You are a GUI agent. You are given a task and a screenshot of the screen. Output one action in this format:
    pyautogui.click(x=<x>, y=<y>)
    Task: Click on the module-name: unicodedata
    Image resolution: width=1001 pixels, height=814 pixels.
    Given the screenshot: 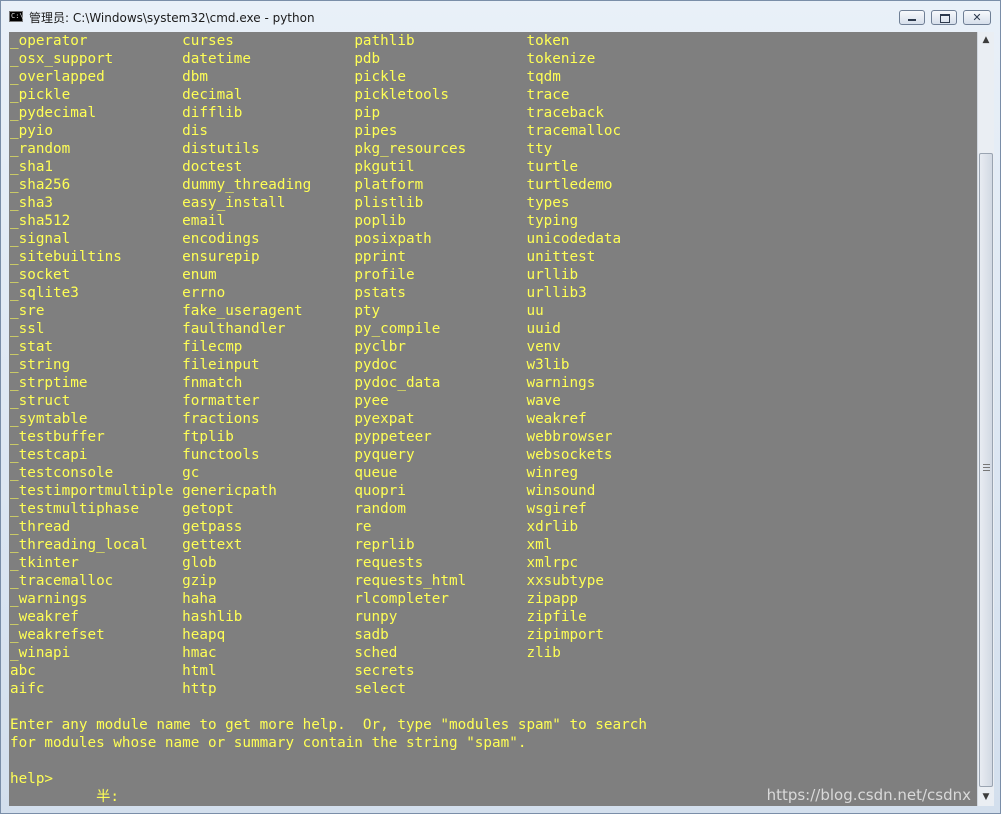 What is the action you would take?
    pyautogui.click(x=574, y=239)
    